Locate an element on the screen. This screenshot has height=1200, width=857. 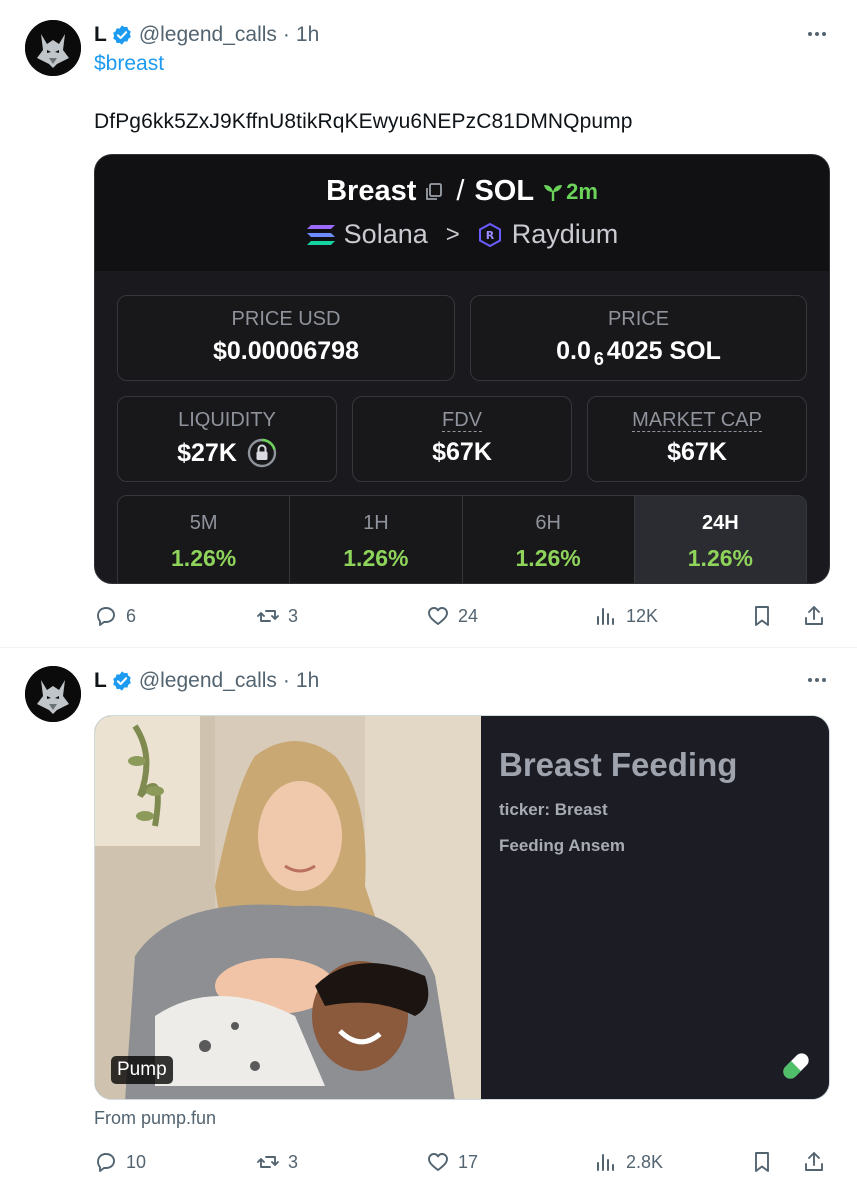
market-cap-label-text: MARKET CAP is located at coordinates (697, 420).